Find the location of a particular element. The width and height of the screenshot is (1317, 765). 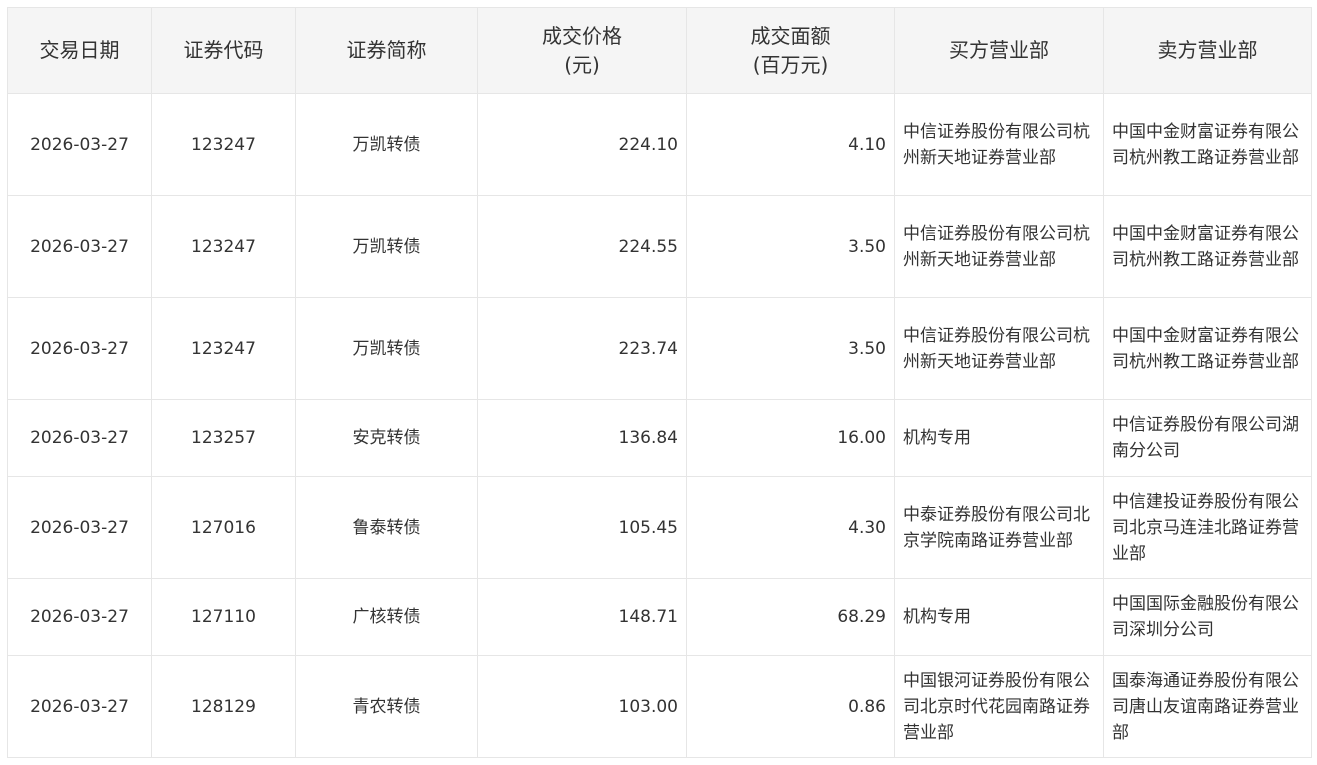

cell-trade-price: 136.84 is located at coordinates (582, 438).